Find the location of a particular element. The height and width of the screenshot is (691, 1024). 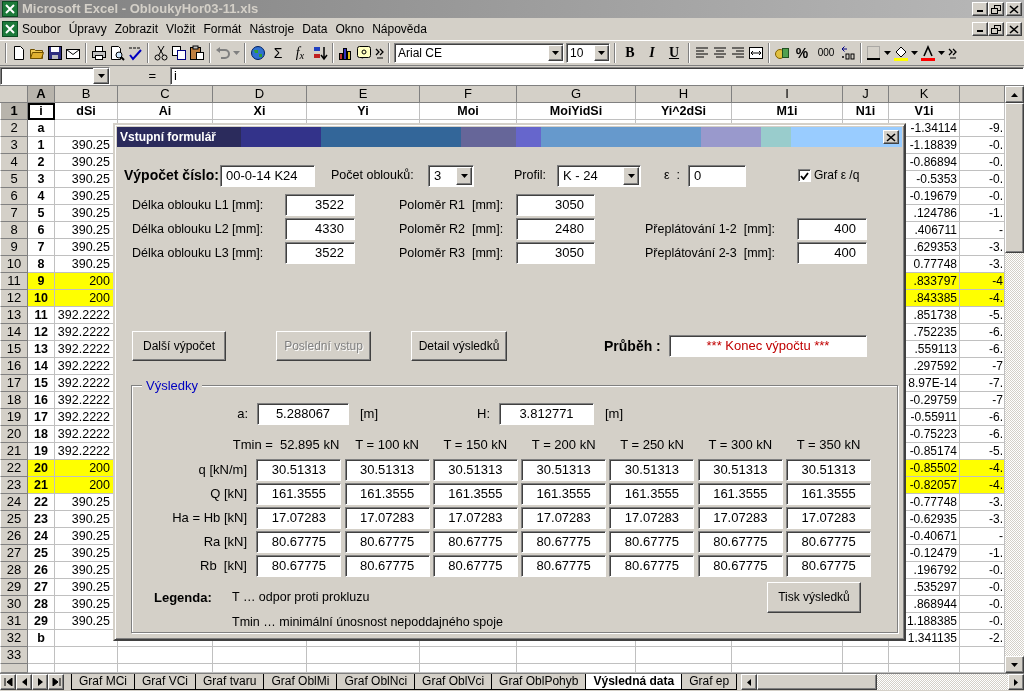

sheet-tab: Výsledná data is located at coordinates (634, 682).